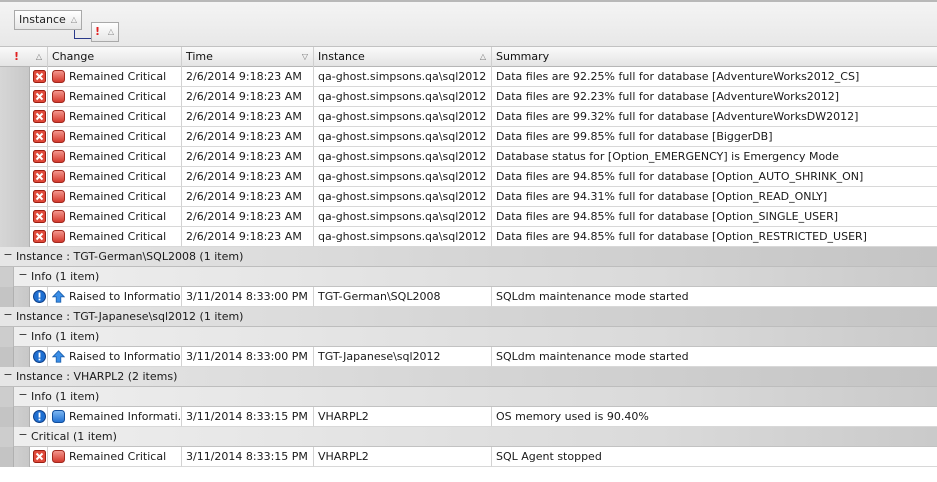 The image size is (937, 482). What do you see at coordinates (29, 57) in the screenshot?
I see `column-header-severity: ! △` at bounding box center [29, 57].